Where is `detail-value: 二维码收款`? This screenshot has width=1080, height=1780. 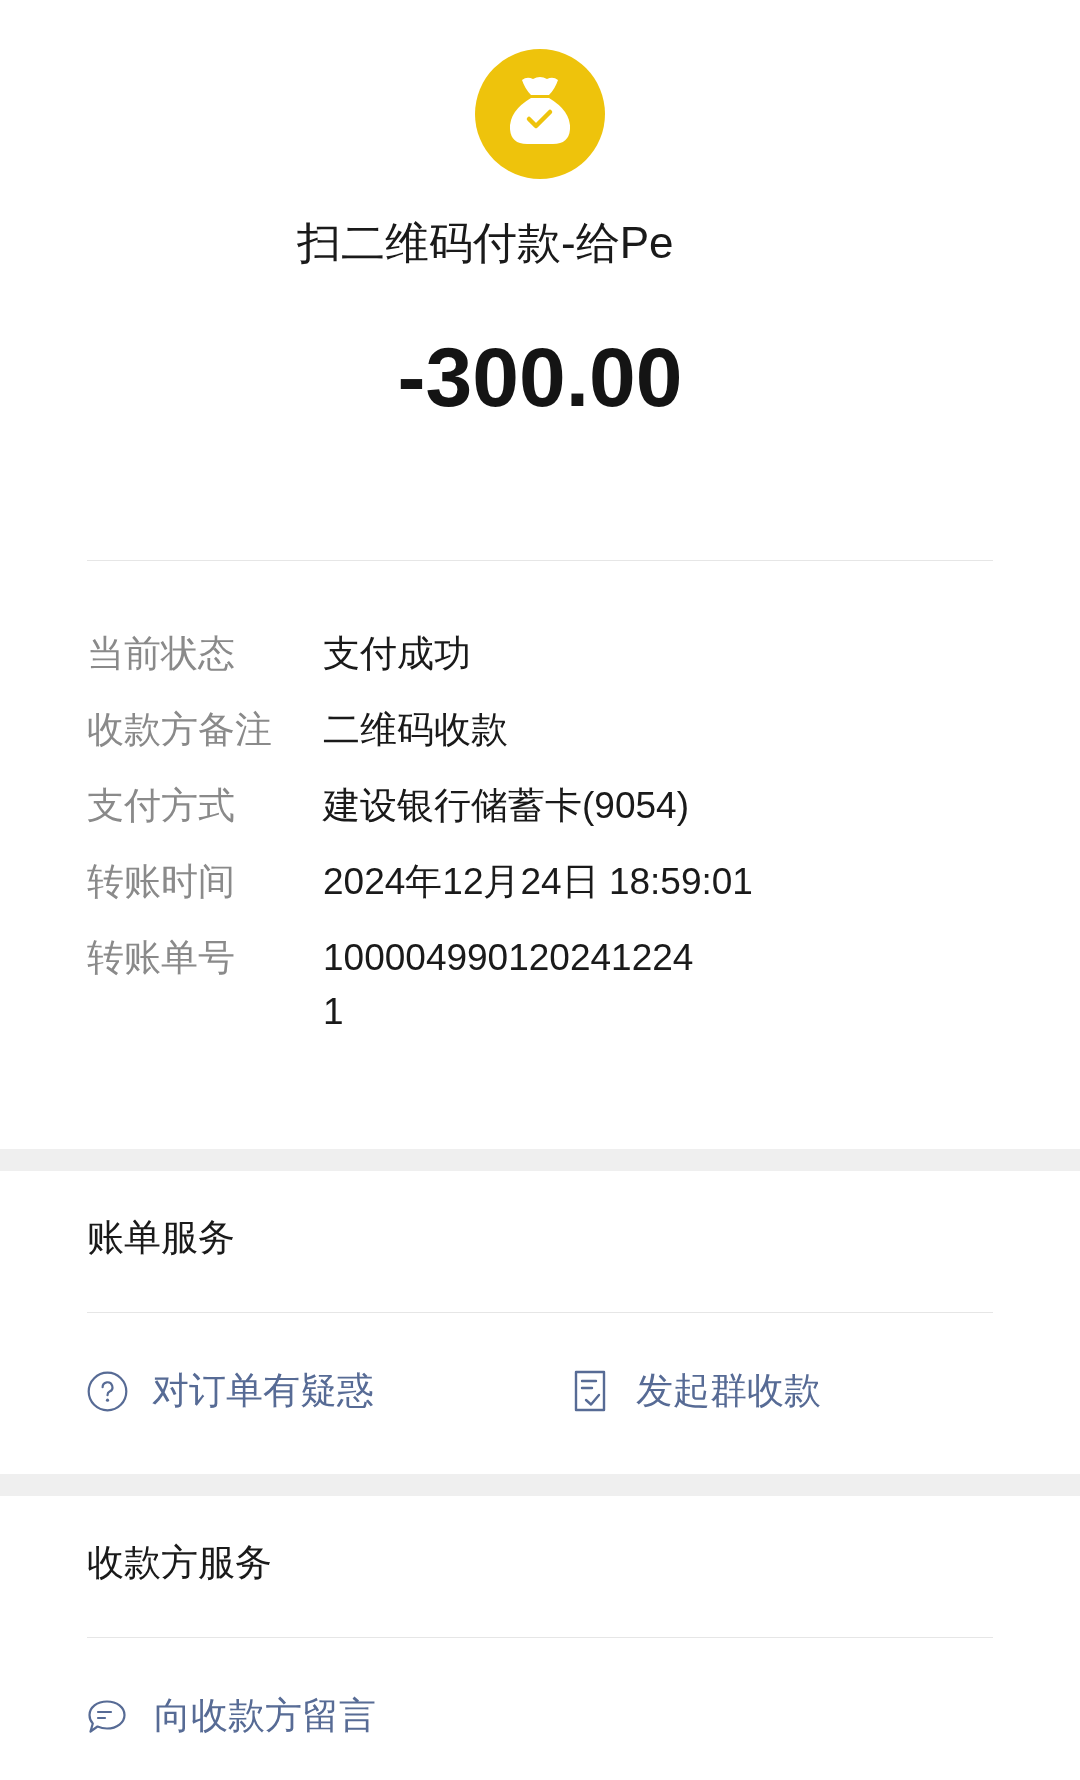 detail-value: 二维码收款 is located at coordinates (415, 730).